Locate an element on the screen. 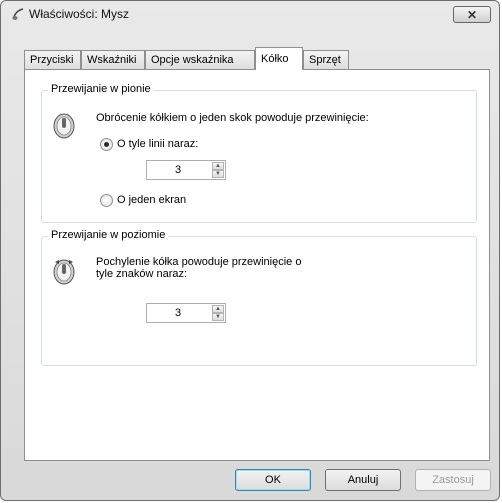 This screenshot has width=502, height=503. lines-increment-button: ▲ is located at coordinates (218, 166).